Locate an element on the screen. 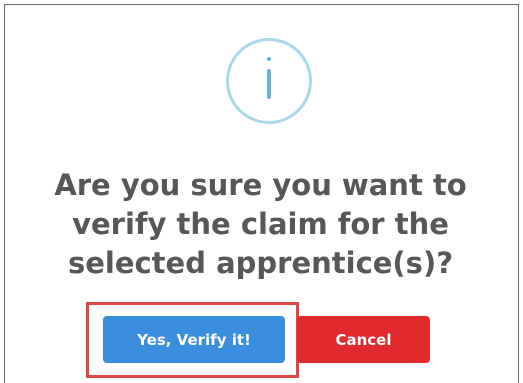 The image size is (523, 383). info-icon is located at coordinates (269, 81).